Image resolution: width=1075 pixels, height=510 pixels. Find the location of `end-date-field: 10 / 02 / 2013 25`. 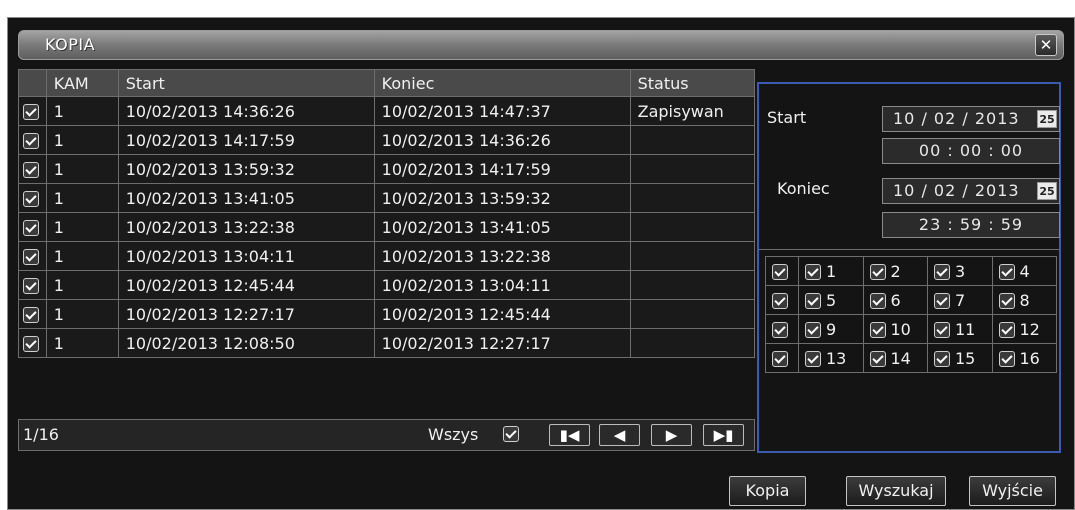

end-date-field: 10 / 02 / 2013 25 is located at coordinates (971, 191).